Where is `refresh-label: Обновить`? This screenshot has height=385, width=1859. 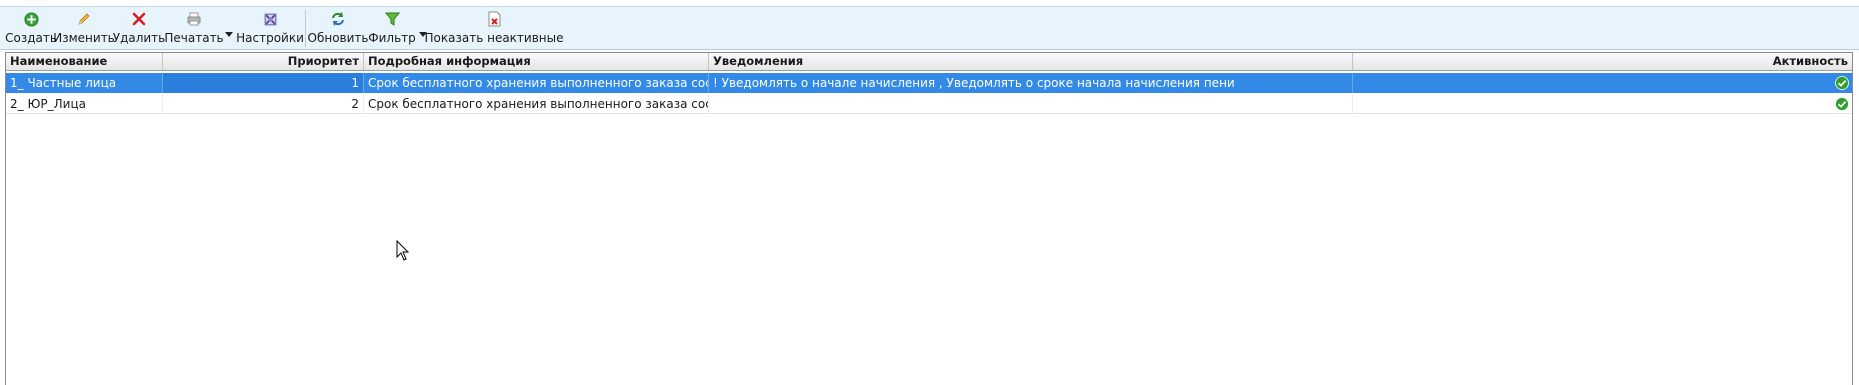
refresh-label: Обновить is located at coordinates (338, 38).